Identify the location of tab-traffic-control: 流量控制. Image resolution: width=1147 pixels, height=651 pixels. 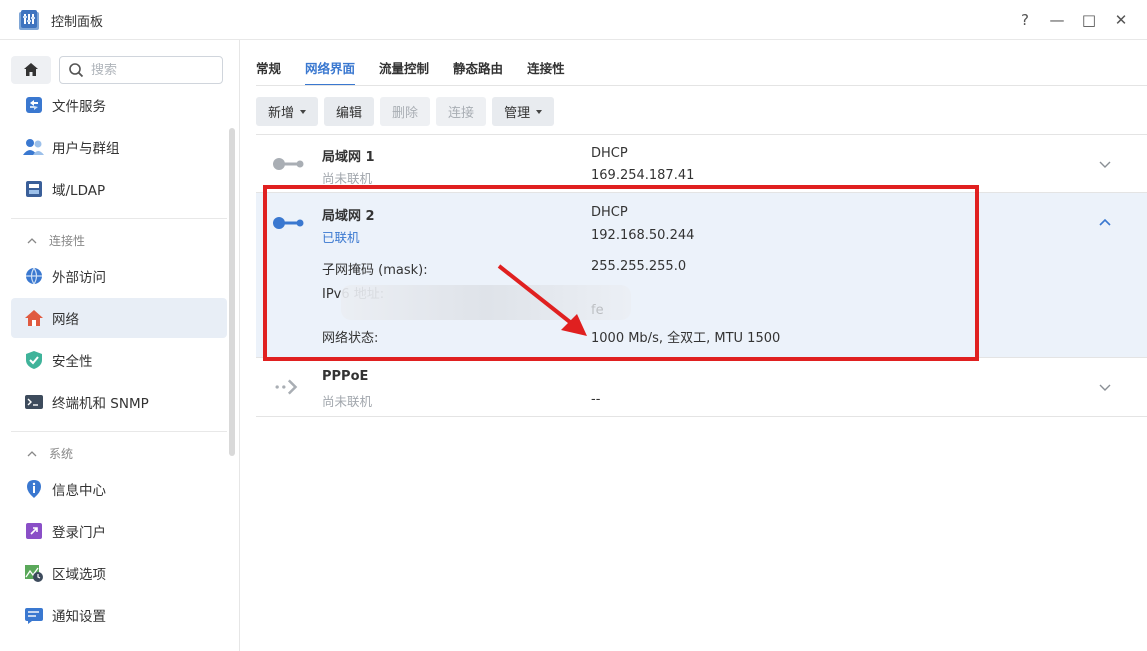
(404, 69).